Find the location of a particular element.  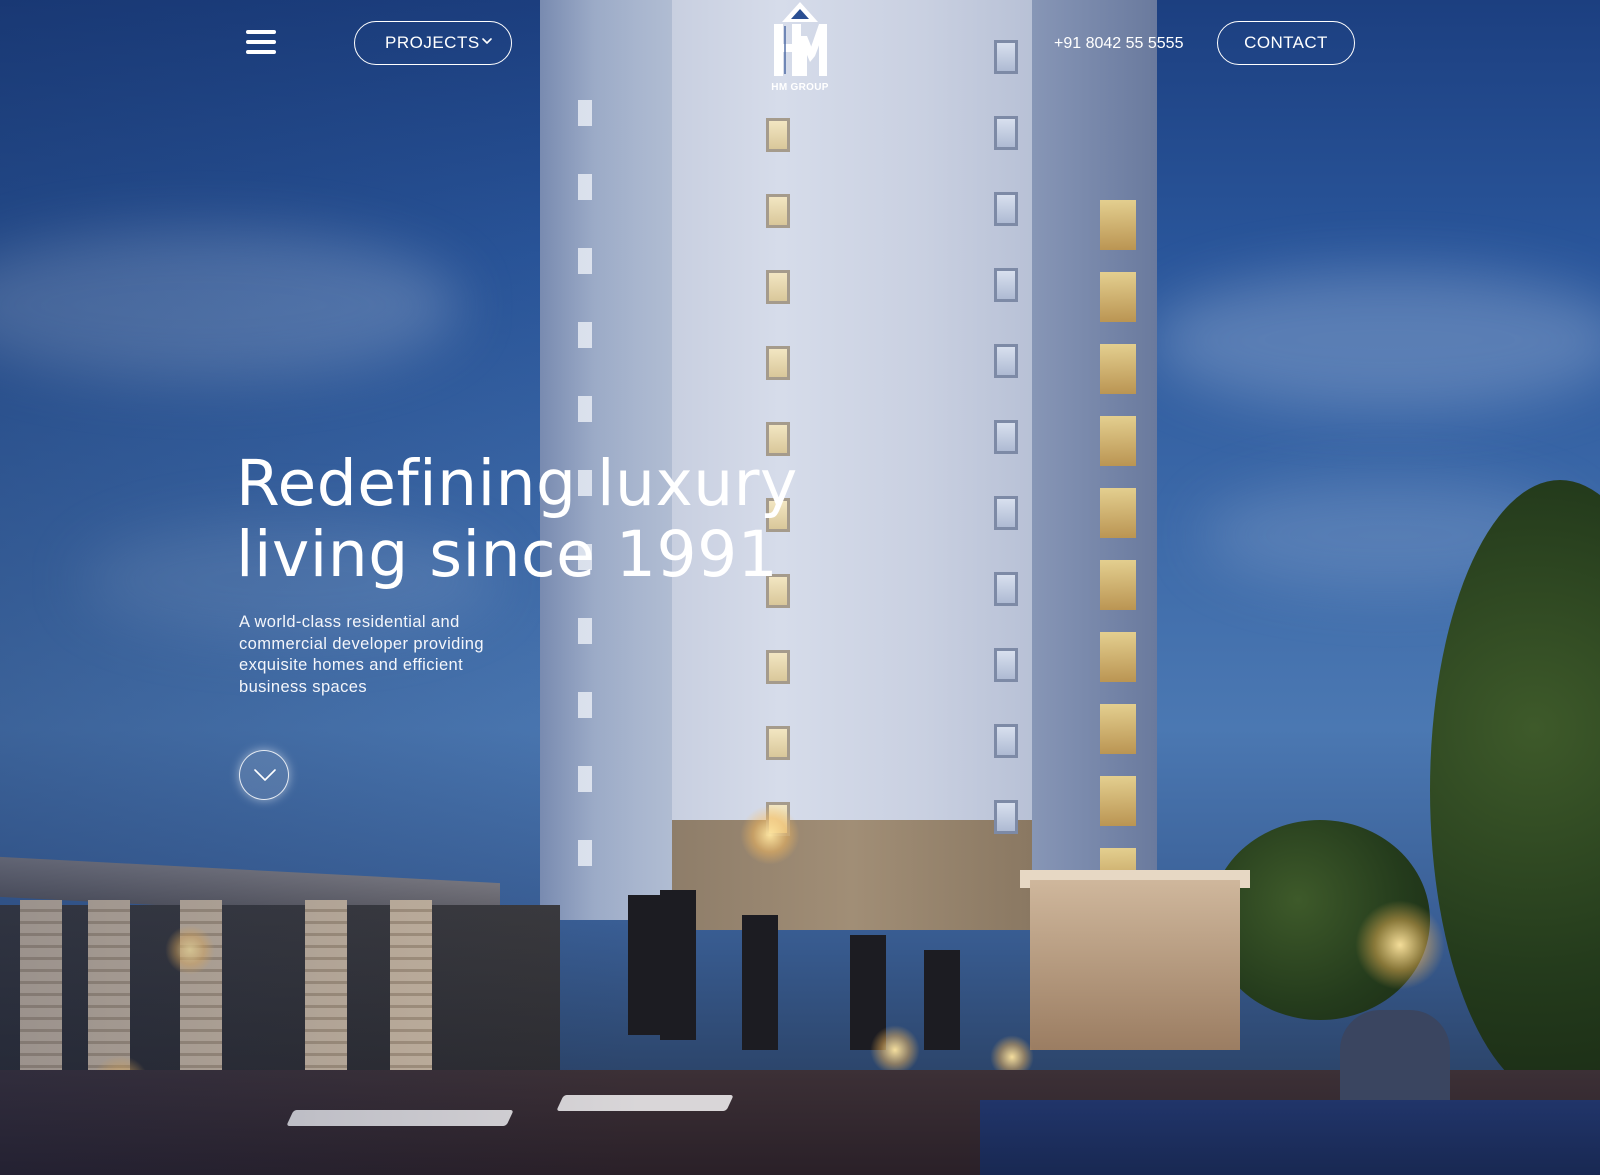

hero-headline-line1: Redefining luxury is located at coordinates (517, 483).